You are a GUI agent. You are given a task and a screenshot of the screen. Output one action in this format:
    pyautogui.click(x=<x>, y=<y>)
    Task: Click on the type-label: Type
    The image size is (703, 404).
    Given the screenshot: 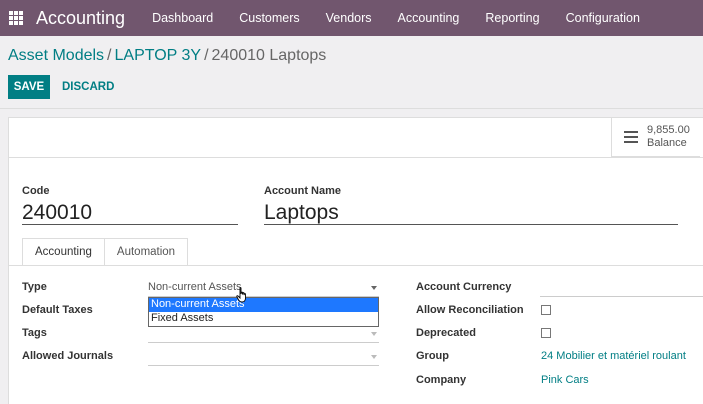 What is the action you would take?
    pyautogui.click(x=34, y=287)
    